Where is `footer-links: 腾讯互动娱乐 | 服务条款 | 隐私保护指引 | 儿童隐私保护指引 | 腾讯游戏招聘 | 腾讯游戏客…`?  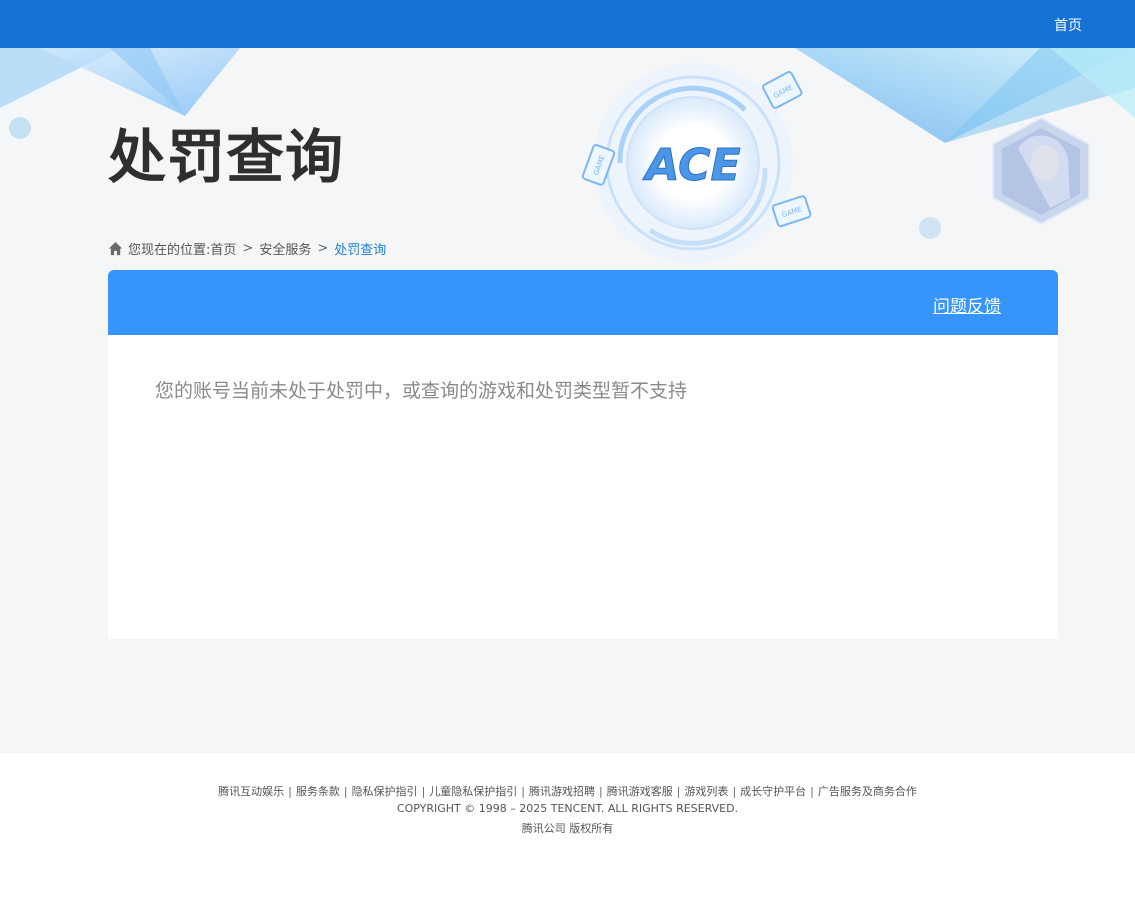 footer-links: 腾讯互动娱乐 | 服务条款 | 隐私保护指引 | 儿童隐私保护指引 | 腾讯游戏招聘 | 腾讯游戏客… is located at coordinates (567, 791).